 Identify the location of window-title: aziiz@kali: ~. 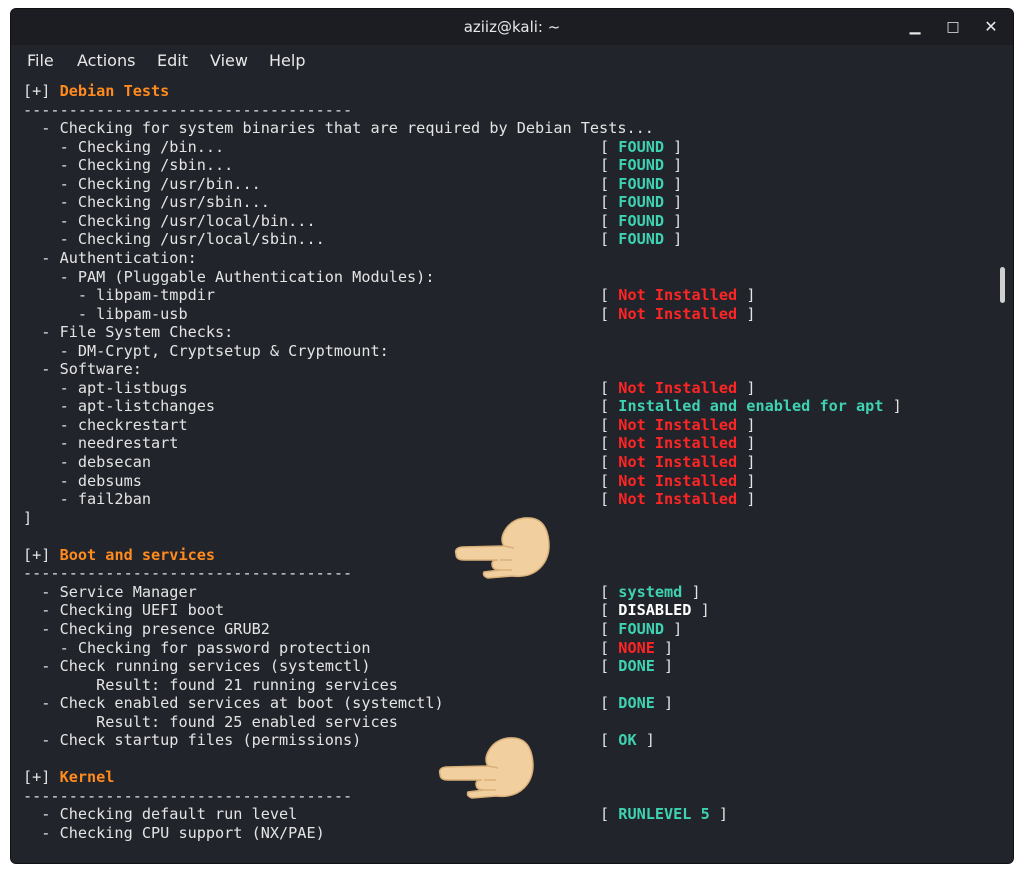
(512, 27).